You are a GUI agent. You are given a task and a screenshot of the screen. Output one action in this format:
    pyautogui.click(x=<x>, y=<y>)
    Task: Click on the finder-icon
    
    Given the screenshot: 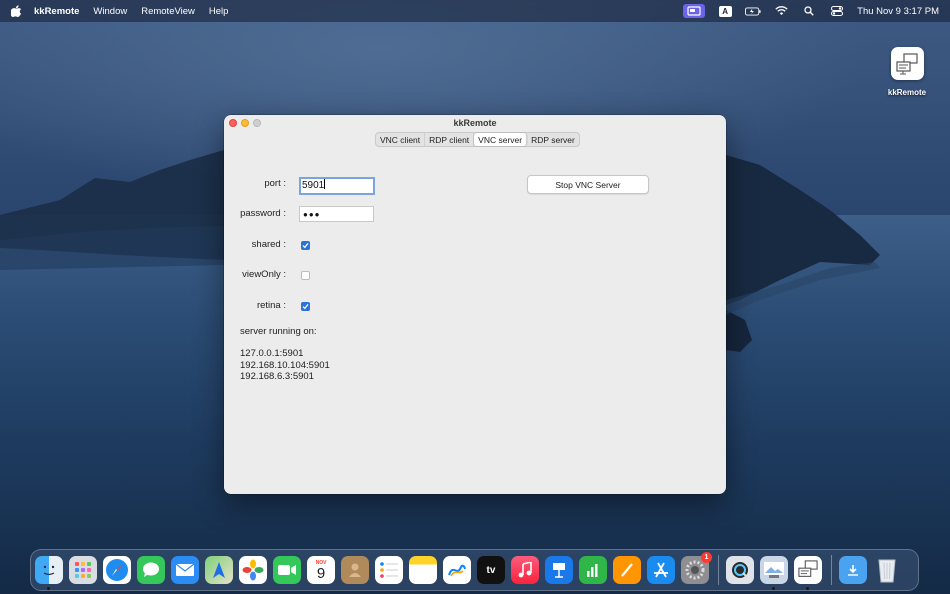 What is the action you would take?
    pyautogui.click(x=49, y=573)
    